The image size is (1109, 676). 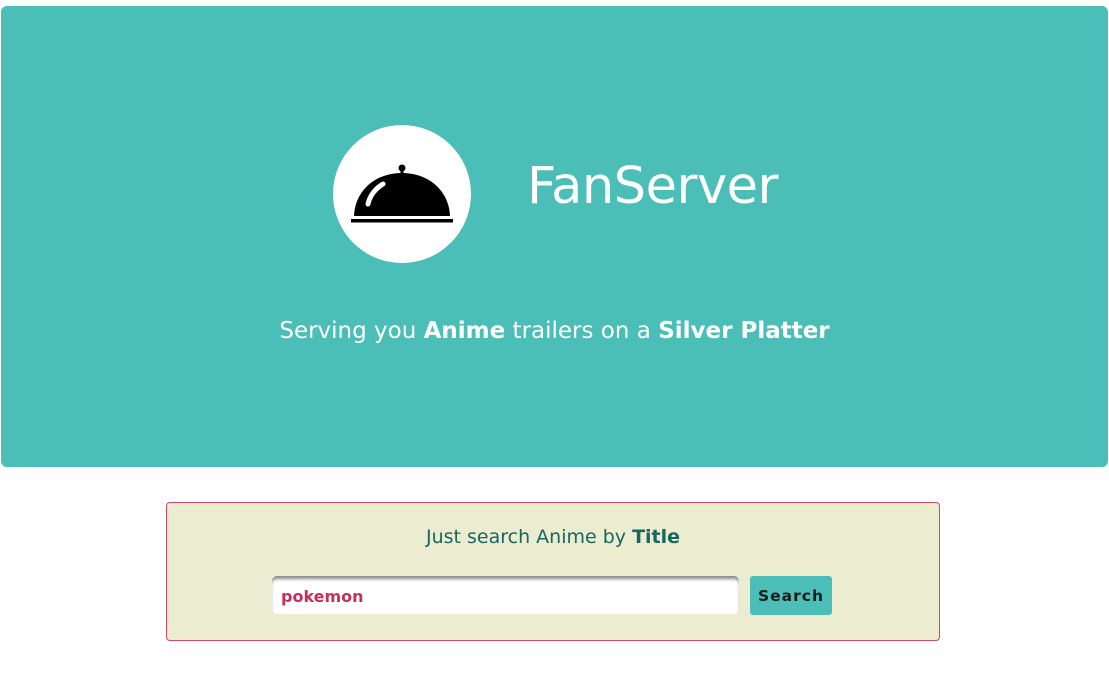 What do you see at coordinates (744, 331) in the screenshot?
I see `tagline-highlight-silver-platter: Silver Platter` at bounding box center [744, 331].